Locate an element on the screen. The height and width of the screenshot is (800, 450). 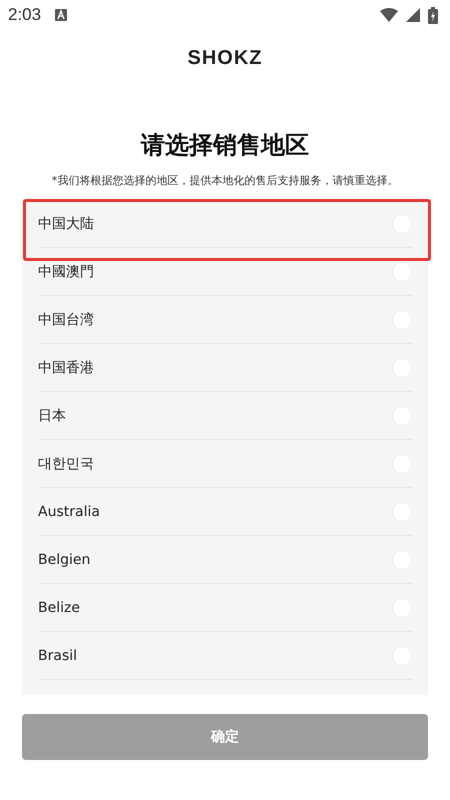
status-time: 2:03 is located at coordinates (25, 15).